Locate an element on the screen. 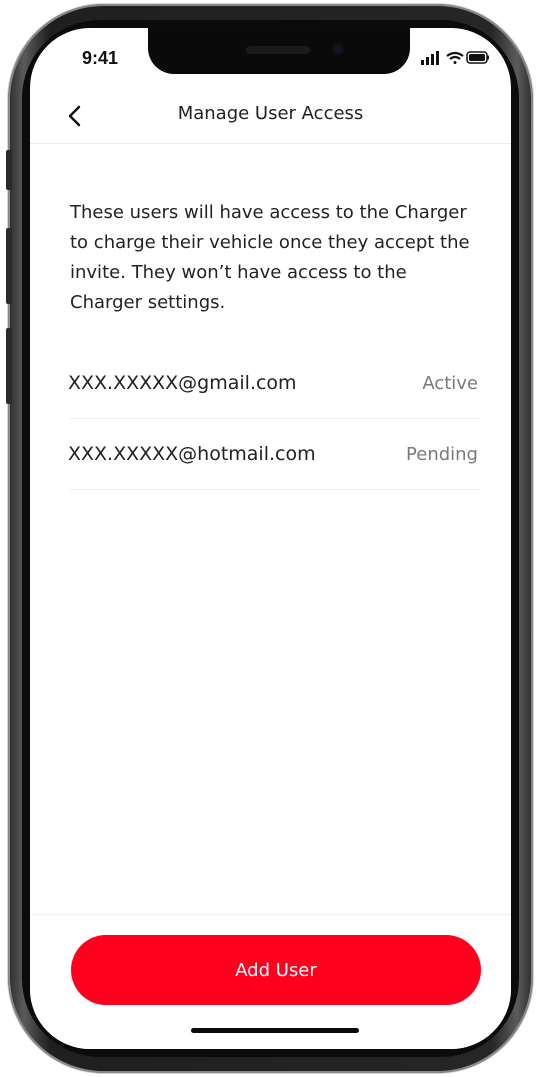 Image resolution: width=541 pixels, height=1077 pixels. home-indicator is located at coordinates (275, 1030).